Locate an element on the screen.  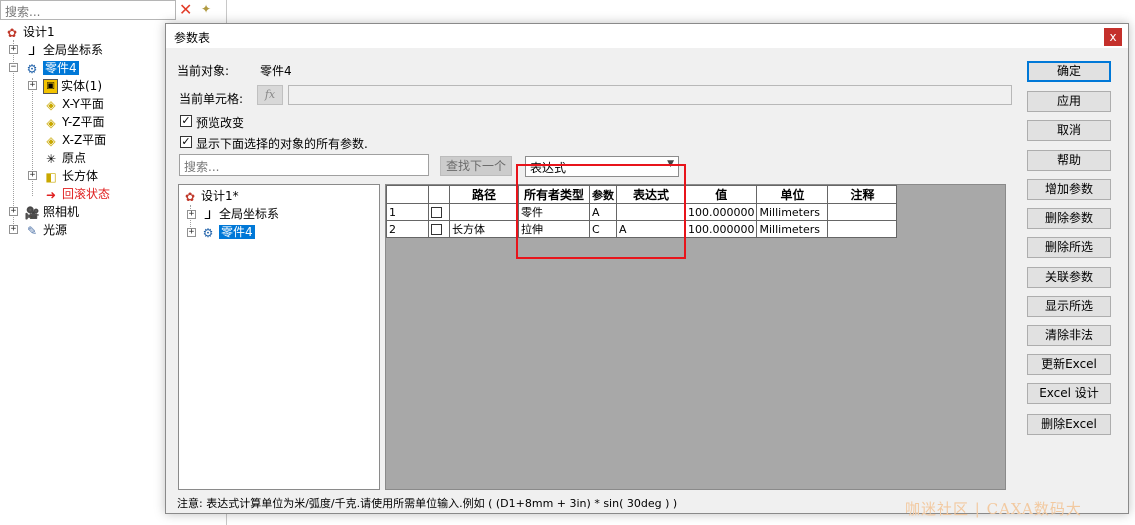
tree-item-part4: ⚙ 零件4 is located at coordinates (51, 68).